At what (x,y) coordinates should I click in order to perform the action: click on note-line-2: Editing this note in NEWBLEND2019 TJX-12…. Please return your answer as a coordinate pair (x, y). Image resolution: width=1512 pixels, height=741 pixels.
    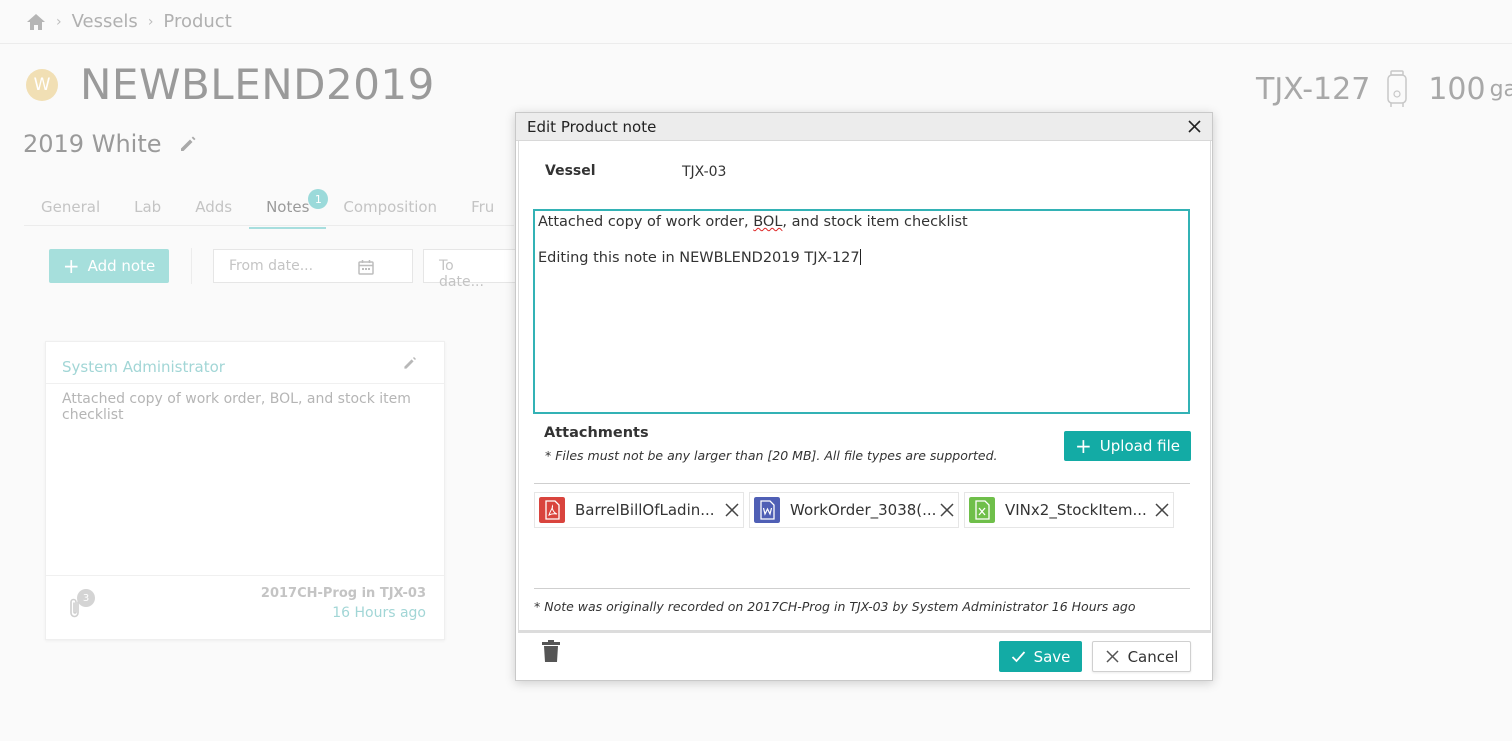
    Looking at the image, I should click on (861, 258).